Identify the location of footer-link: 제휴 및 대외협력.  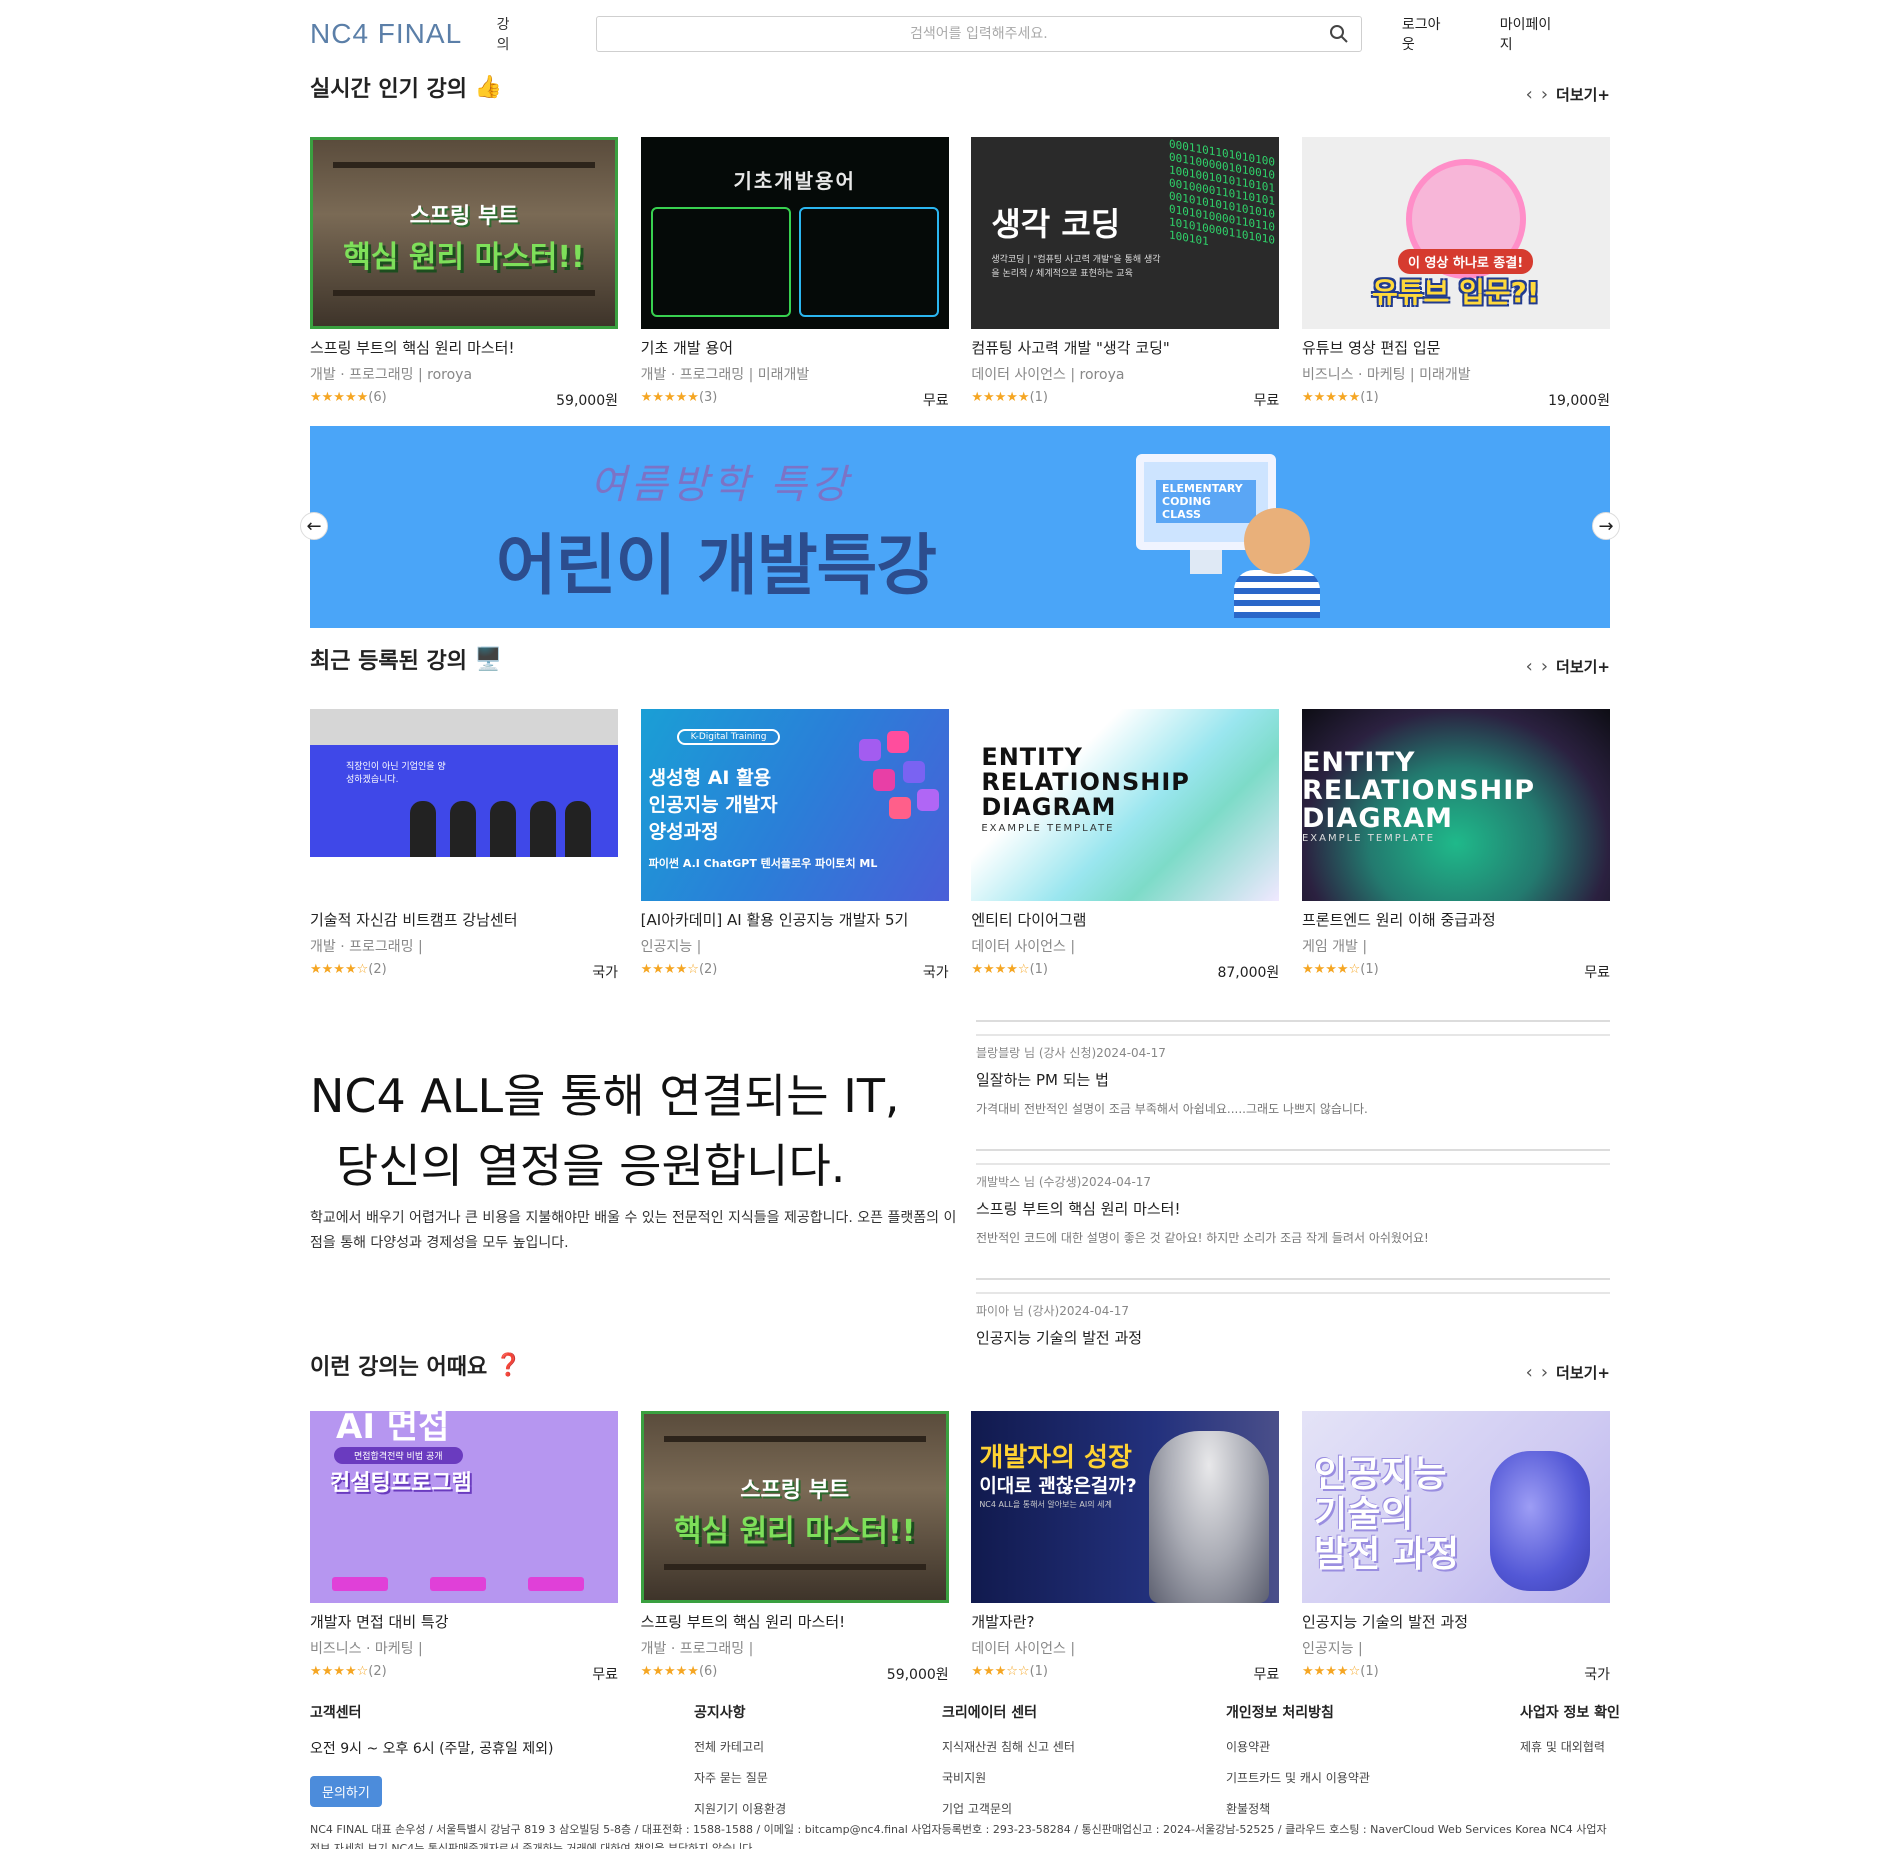
(1565, 1746).